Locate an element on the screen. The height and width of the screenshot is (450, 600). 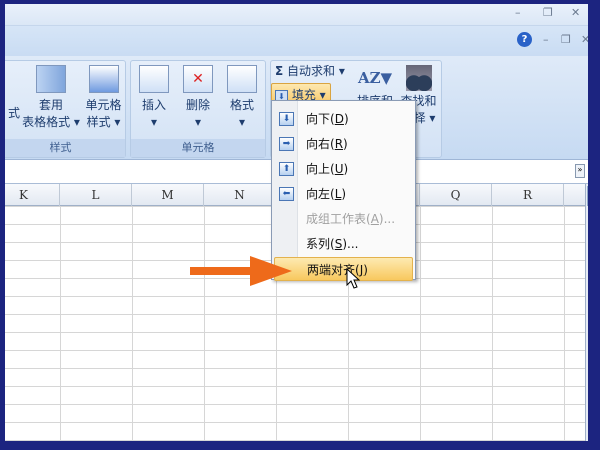
arrow-down-icon: ⬇ is located at coordinates (286, 119).